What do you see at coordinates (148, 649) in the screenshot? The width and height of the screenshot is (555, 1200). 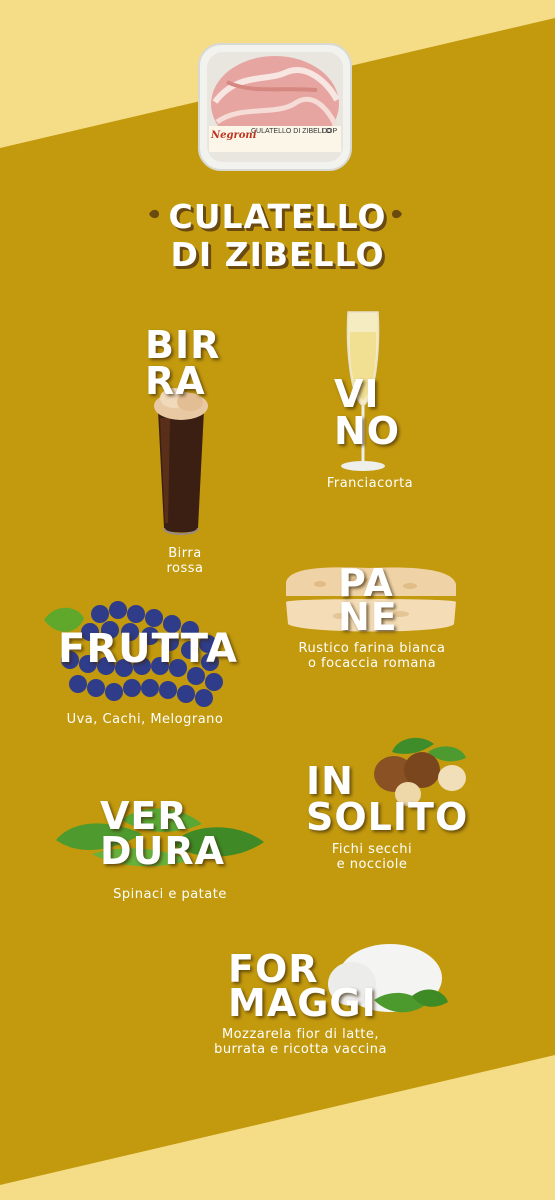 I see `frutta-word: FRUTTA` at bounding box center [148, 649].